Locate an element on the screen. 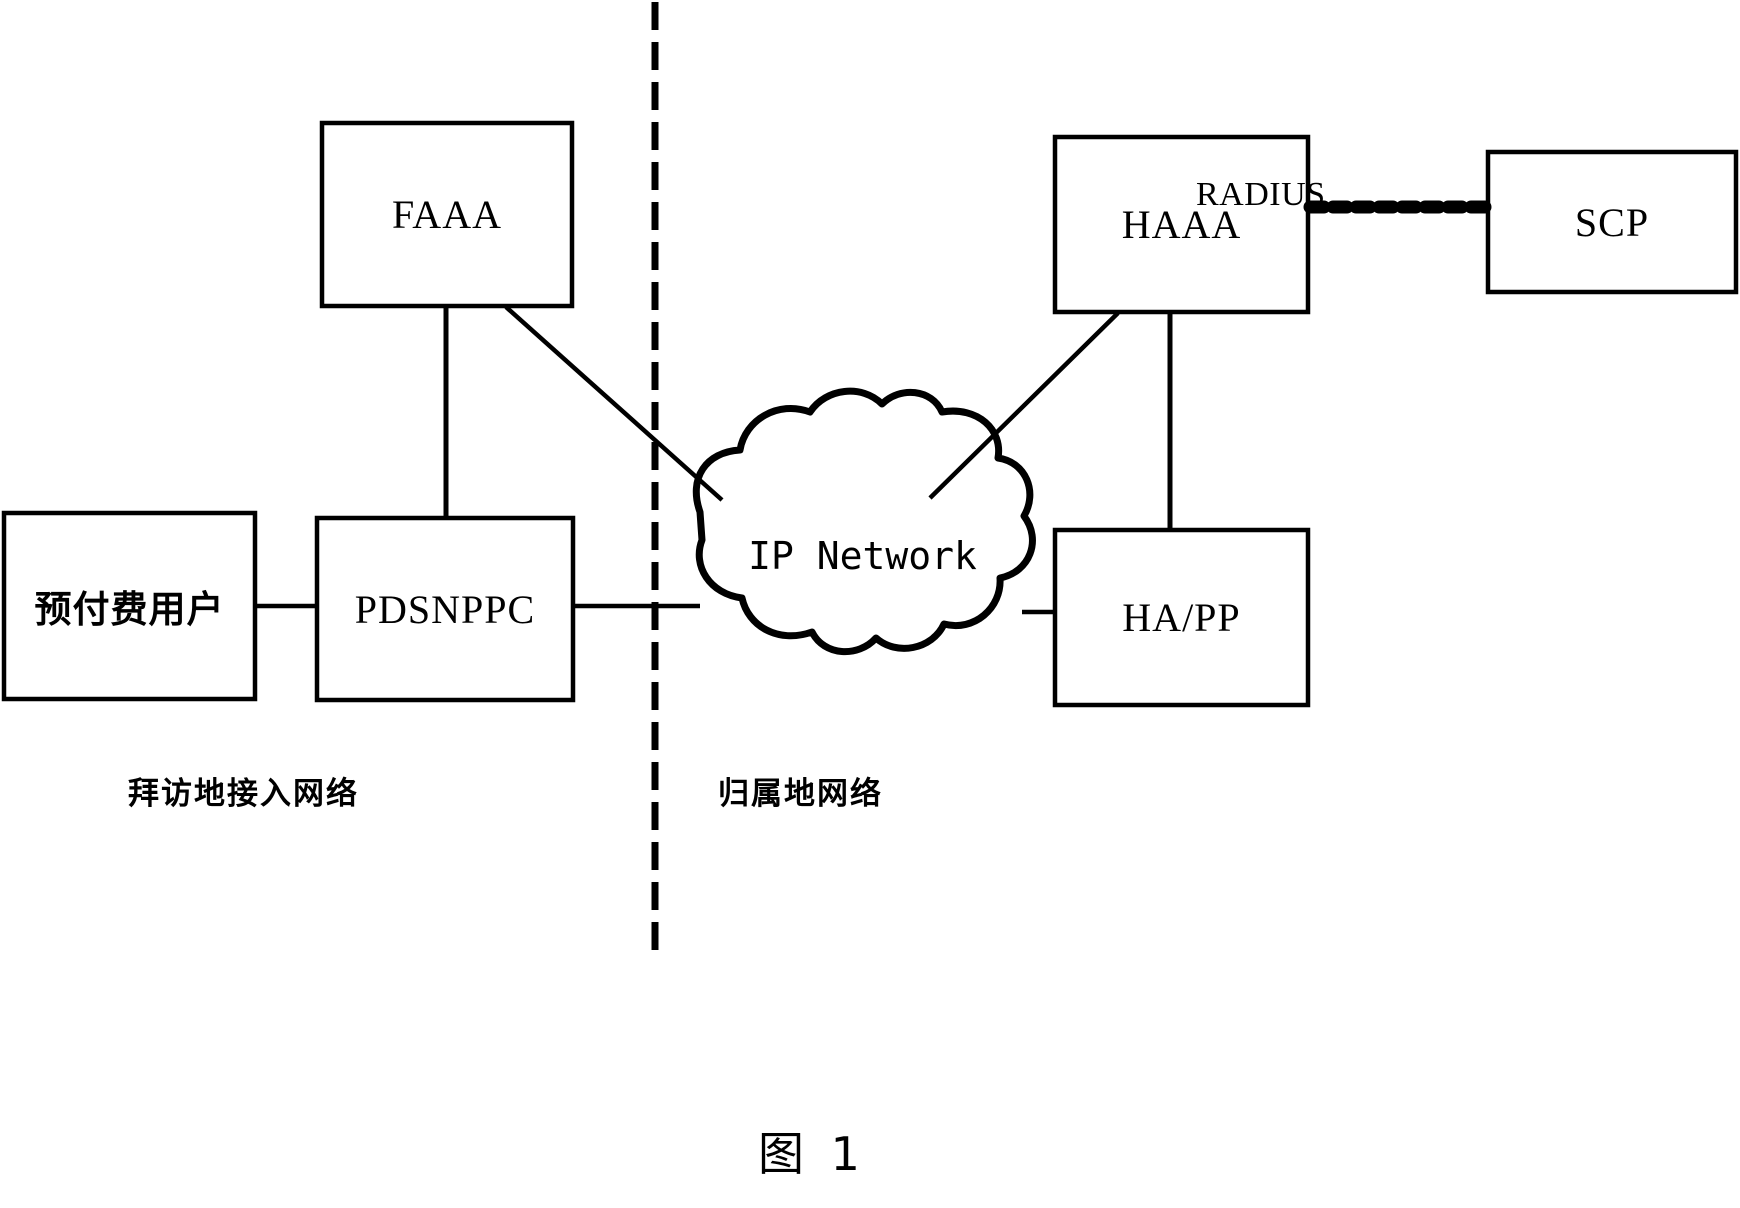 Image resolution: width=1740 pixels, height=1208 pixels. node-hit-haaa is located at coordinates (1181, 224).